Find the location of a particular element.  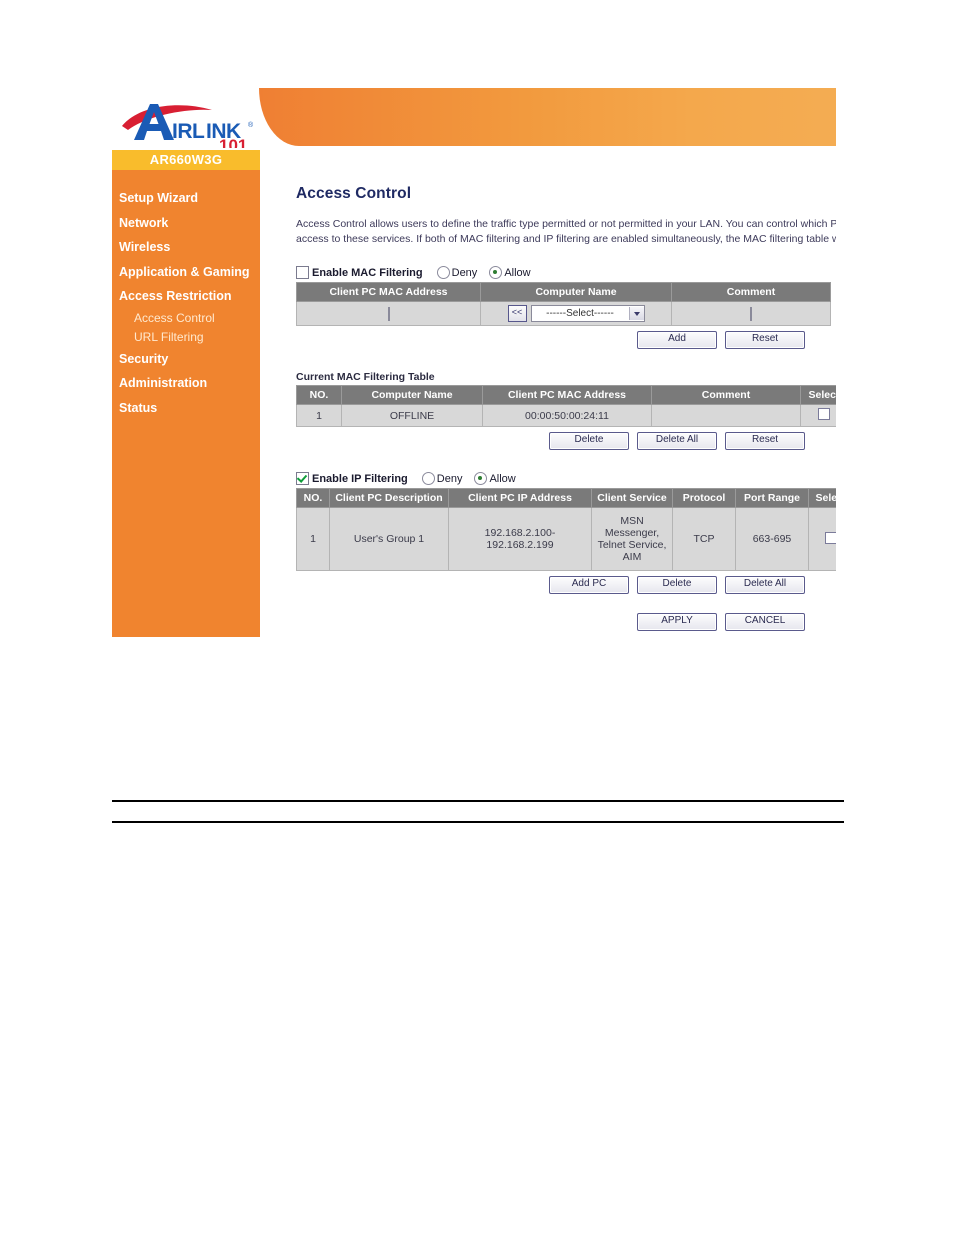

enable-mac-filtering-label: Enable MAC Filtering is located at coordinates (367, 272).